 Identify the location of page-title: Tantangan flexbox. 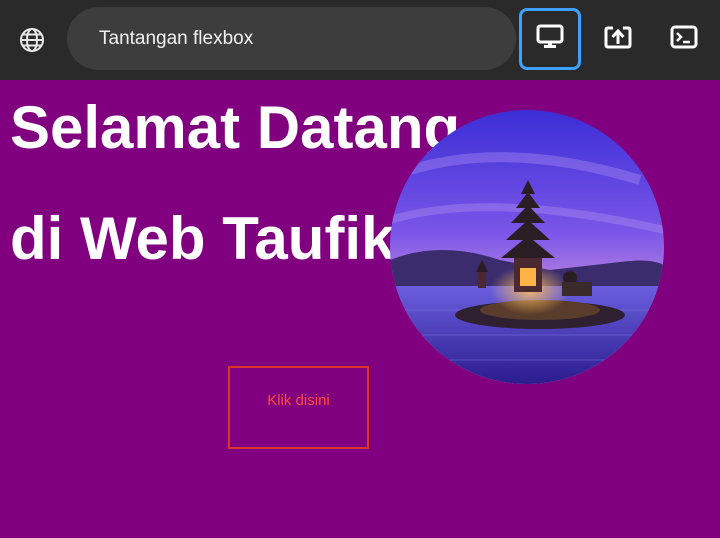
(176, 38).